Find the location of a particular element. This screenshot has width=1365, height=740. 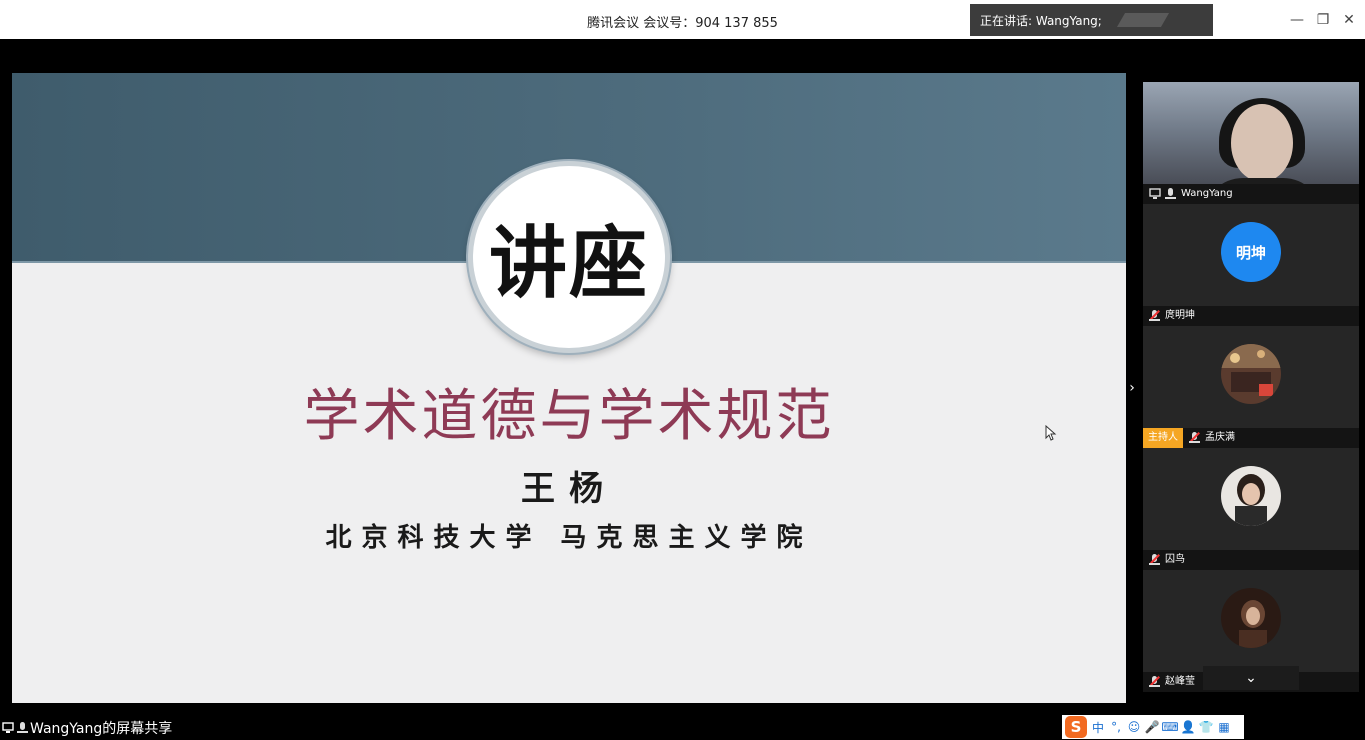

ime-punctuation-icon: °, is located at coordinates (1116, 727).